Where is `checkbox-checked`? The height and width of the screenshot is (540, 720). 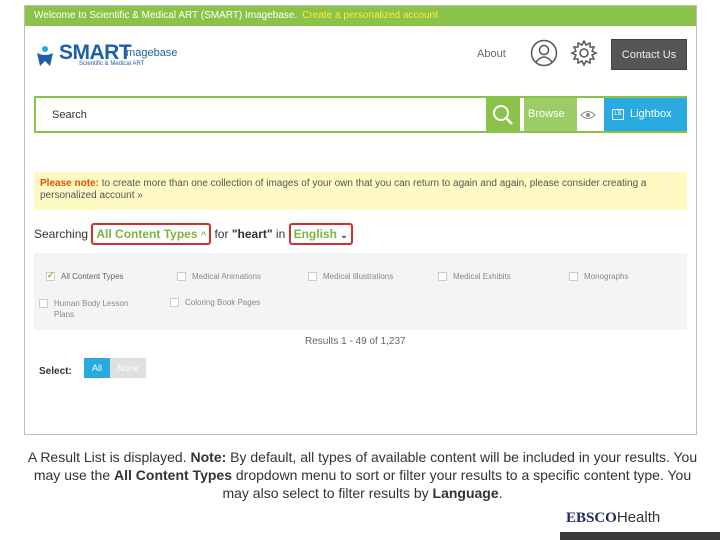
checkbox-checked is located at coordinates (50, 275).